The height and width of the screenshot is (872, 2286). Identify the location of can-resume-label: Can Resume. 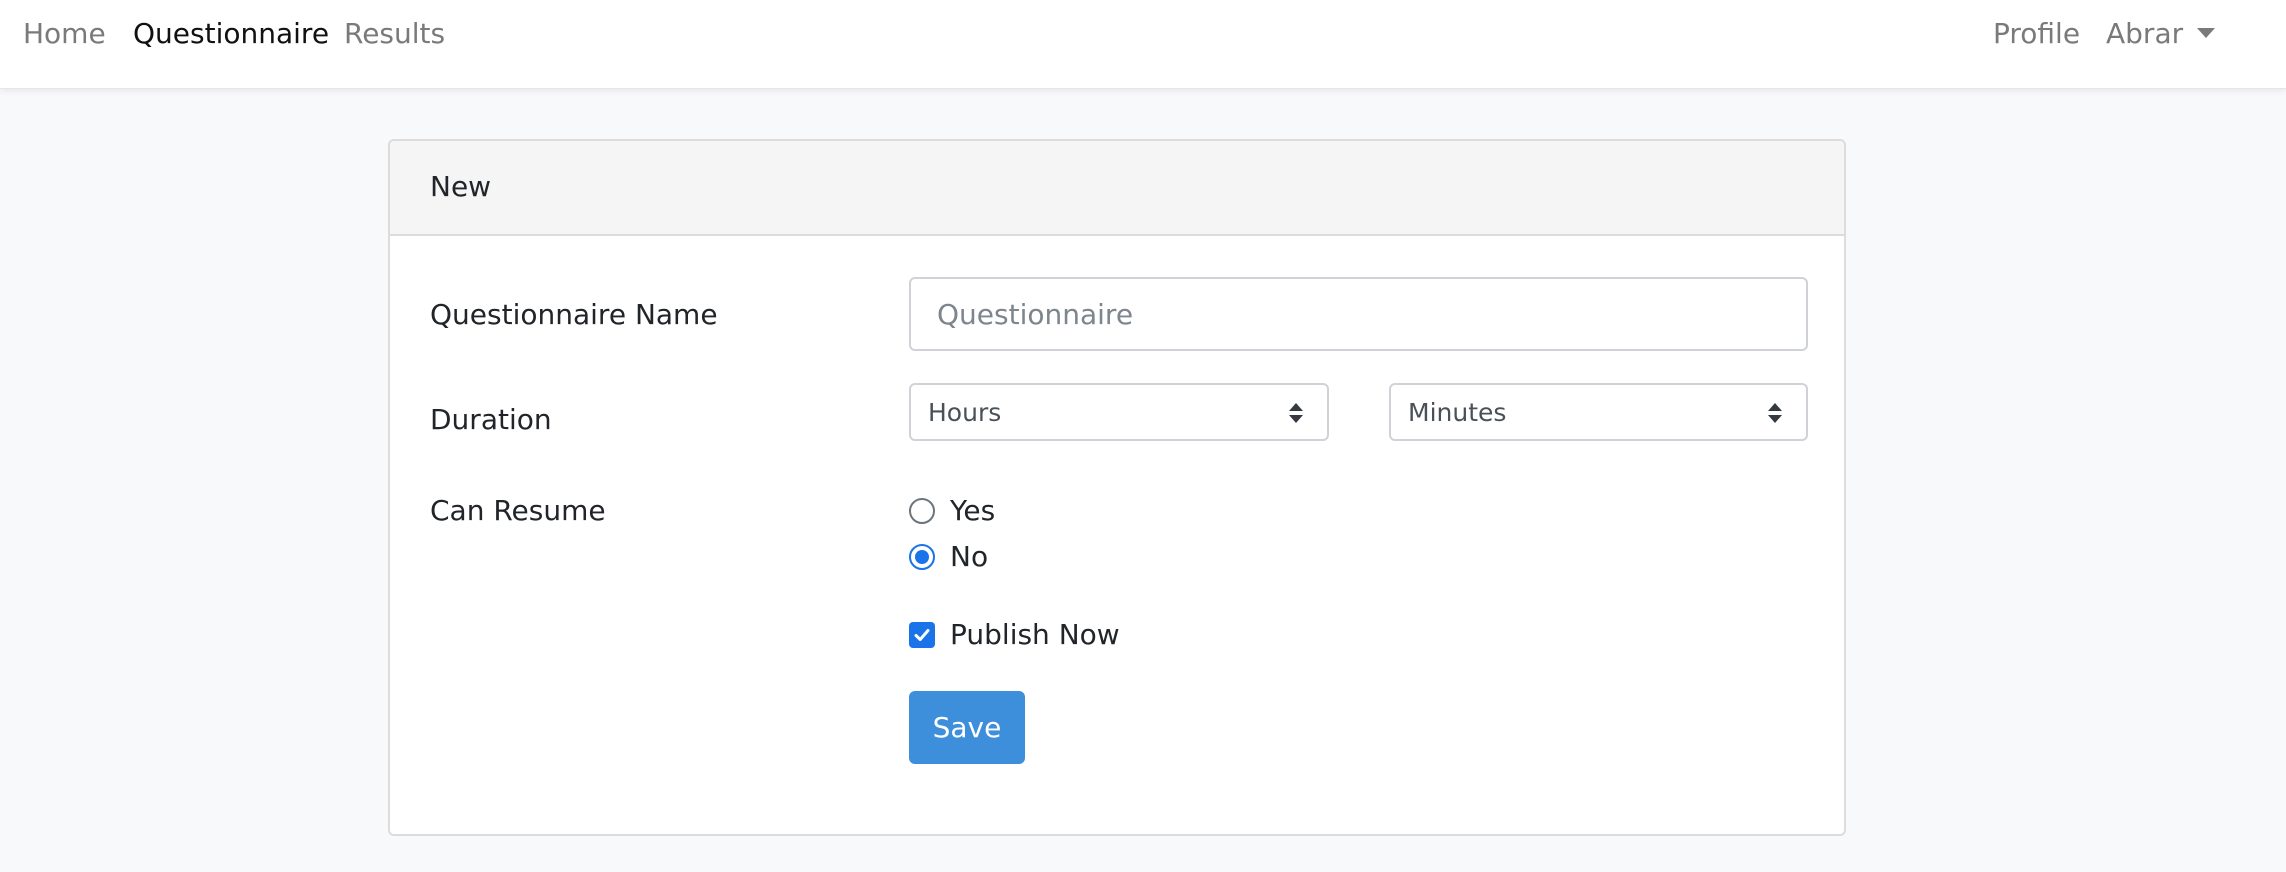
(518, 510).